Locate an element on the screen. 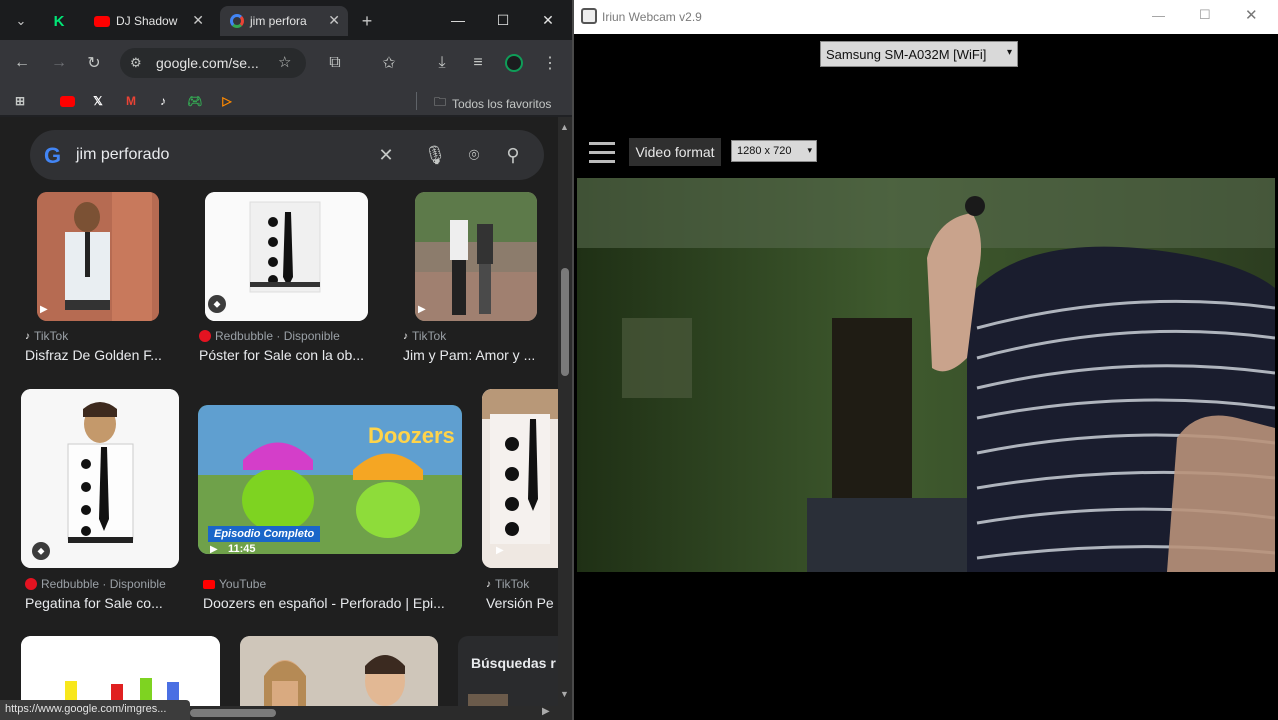 The width and height of the screenshot is (1278, 720). star-icon: ☆ is located at coordinates (284, 62).